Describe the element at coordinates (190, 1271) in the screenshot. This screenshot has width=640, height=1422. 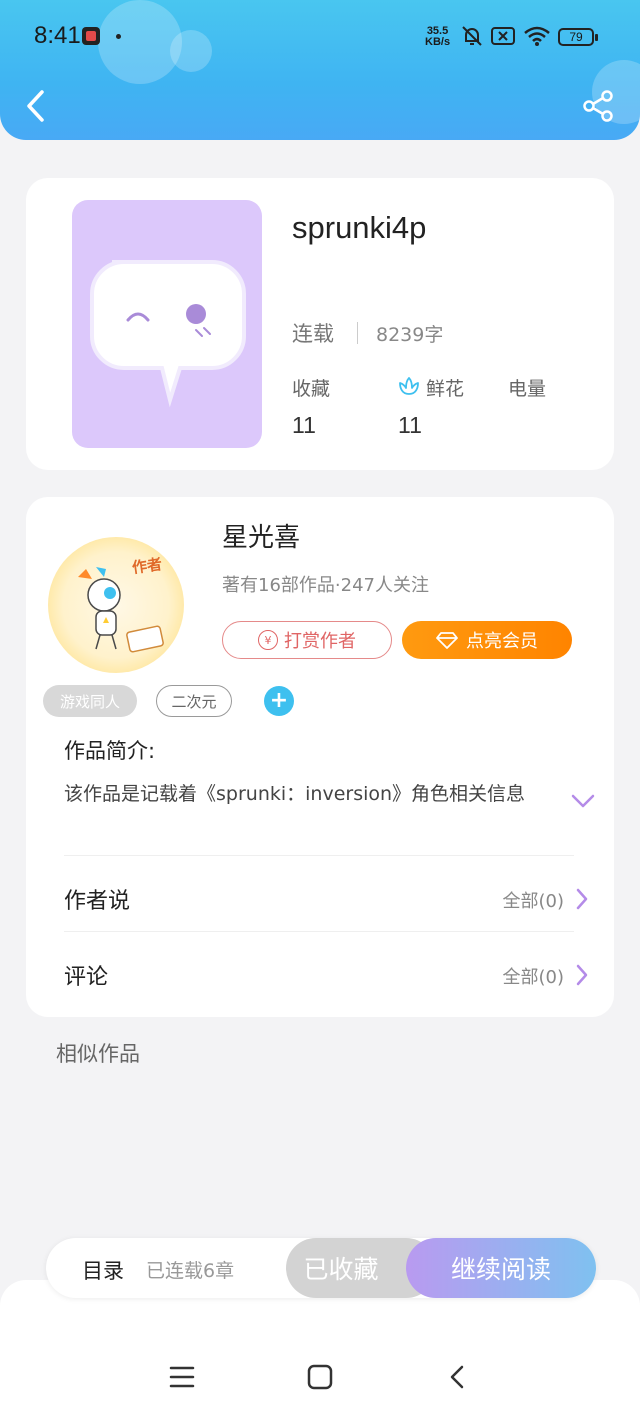
I see `toc-chapter-count: 已连载6章` at that location.